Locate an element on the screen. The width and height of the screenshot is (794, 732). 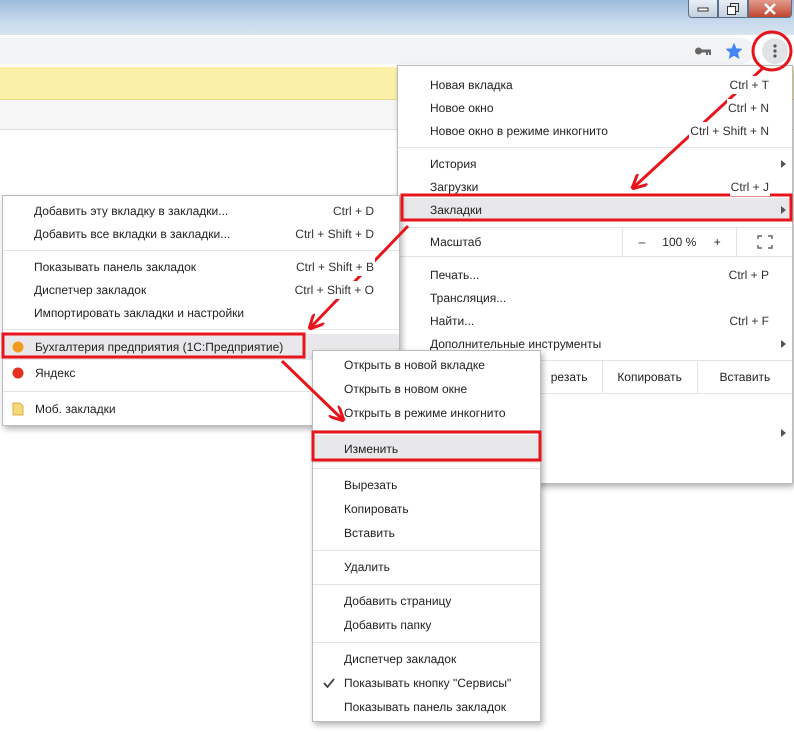
menu-item: Открыть в режиме инкогнито is located at coordinates (426, 413).